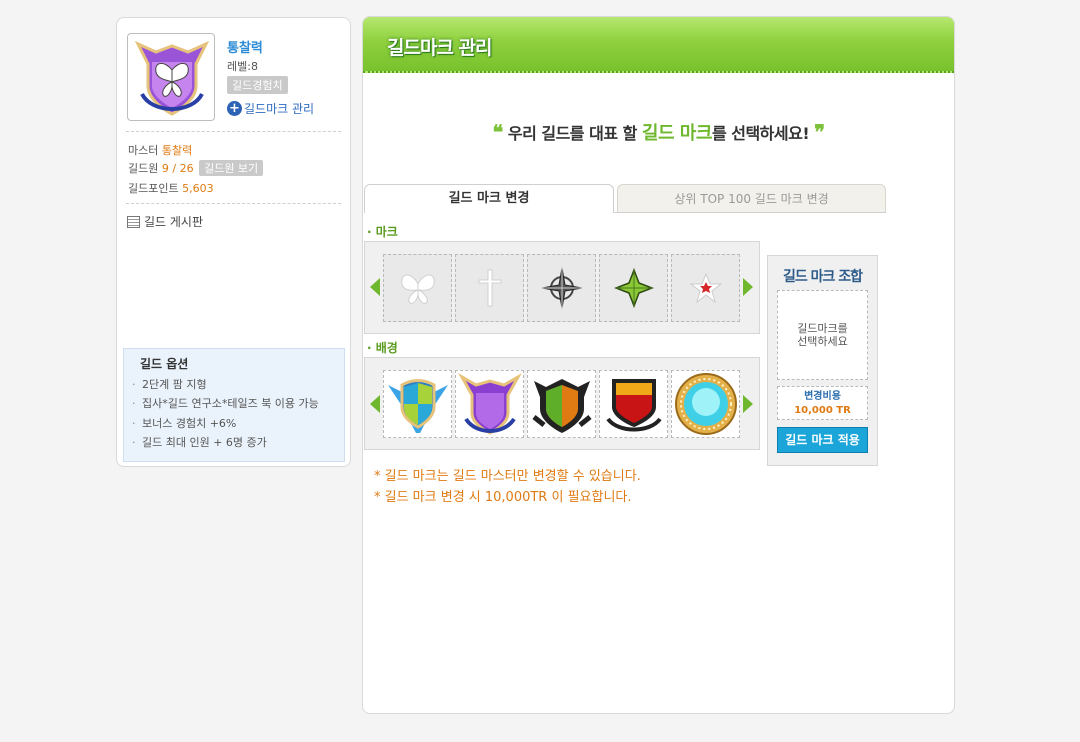  Describe the element at coordinates (498, 132) in the screenshot. I see `open-quote: ❝` at that location.